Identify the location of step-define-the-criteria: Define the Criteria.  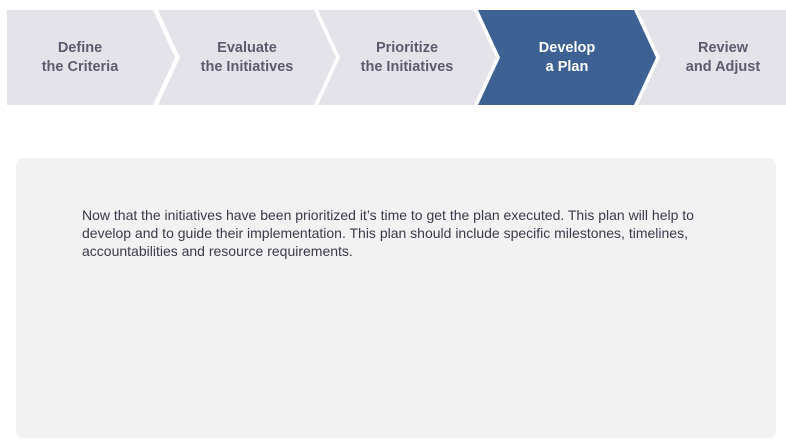
(91, 57).